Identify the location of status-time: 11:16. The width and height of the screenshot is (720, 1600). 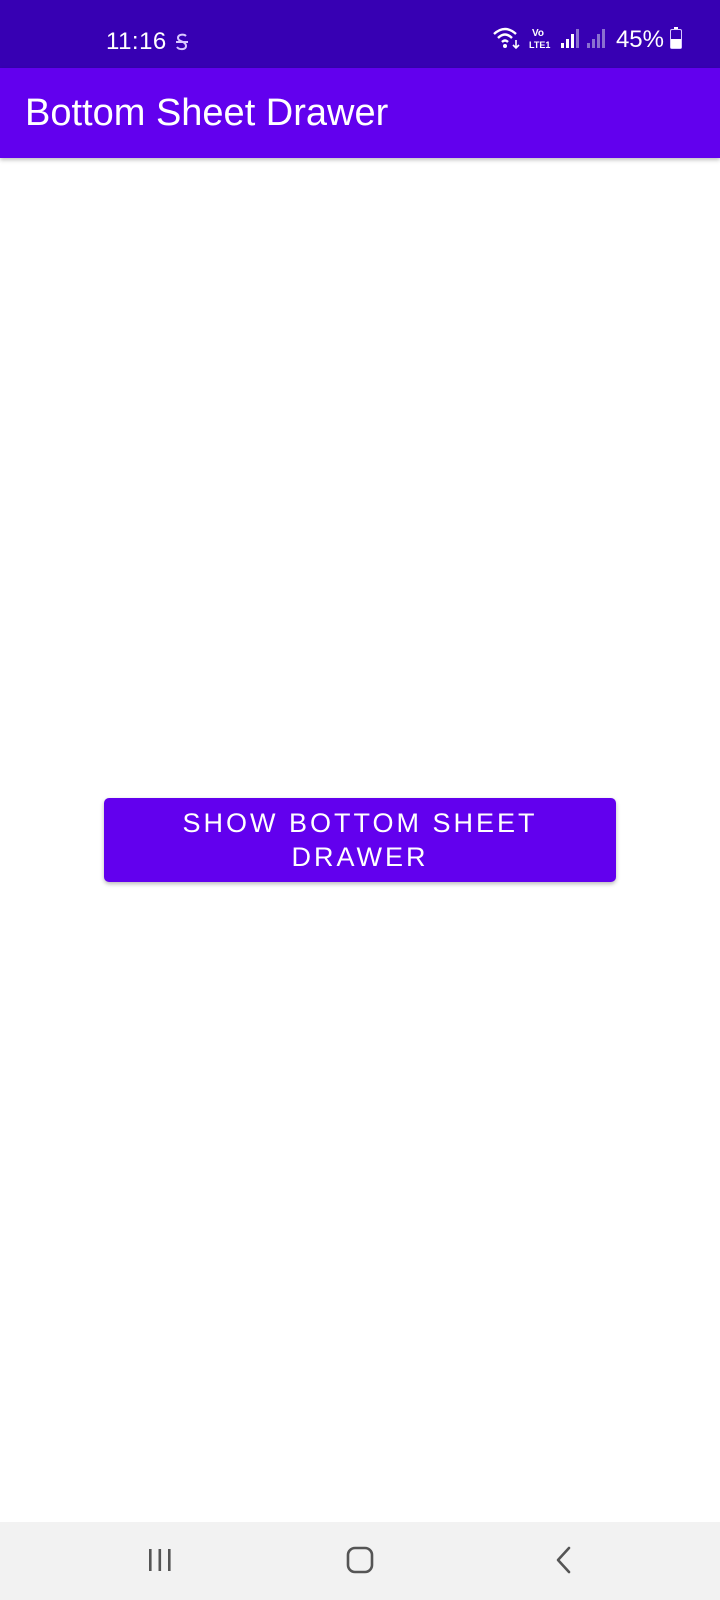
(136, 41).